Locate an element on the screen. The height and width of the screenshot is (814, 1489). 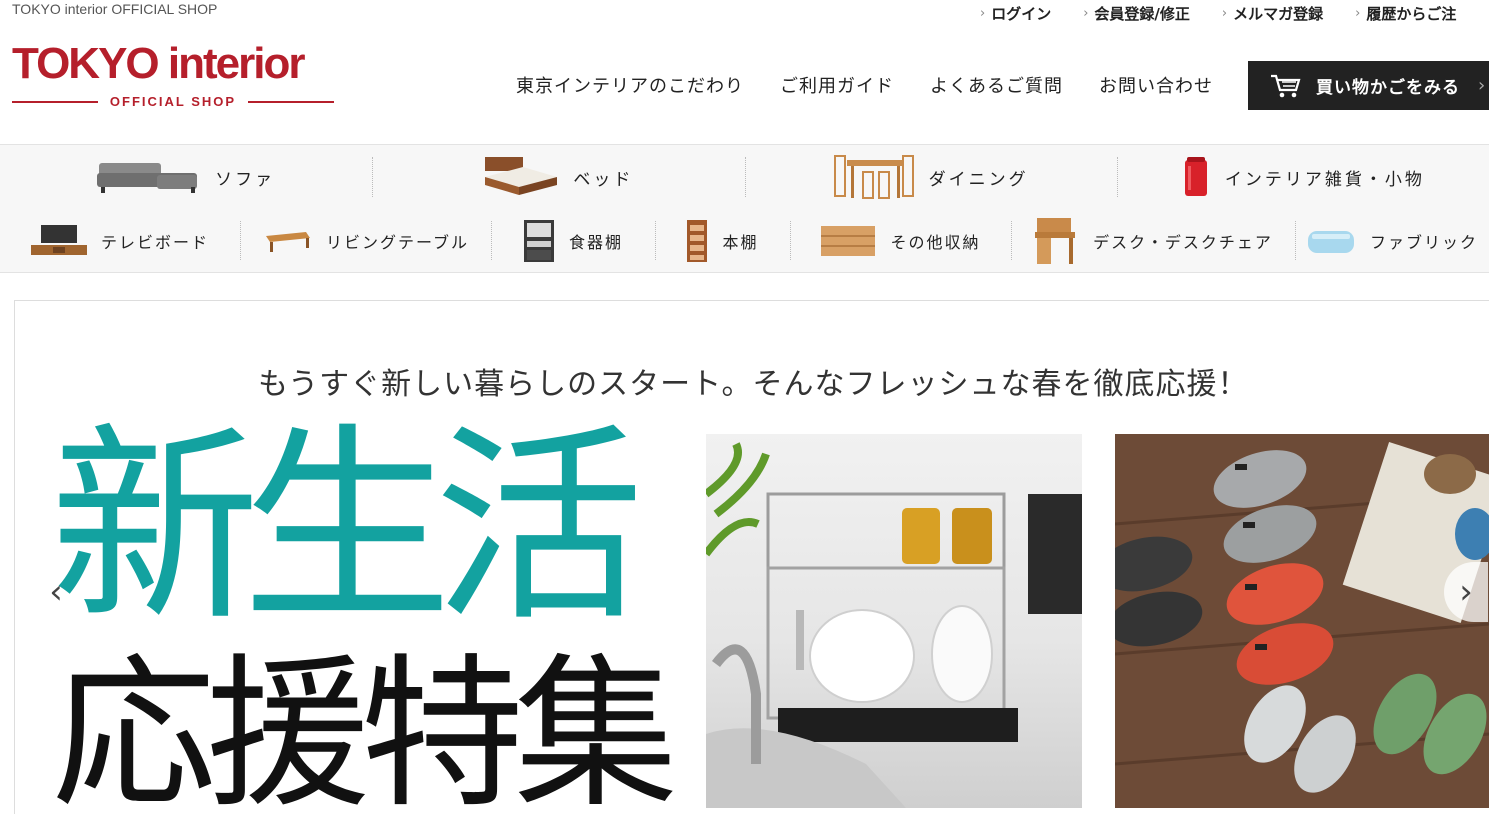
category-label: その他収納 is located at coordinates (935, 242).